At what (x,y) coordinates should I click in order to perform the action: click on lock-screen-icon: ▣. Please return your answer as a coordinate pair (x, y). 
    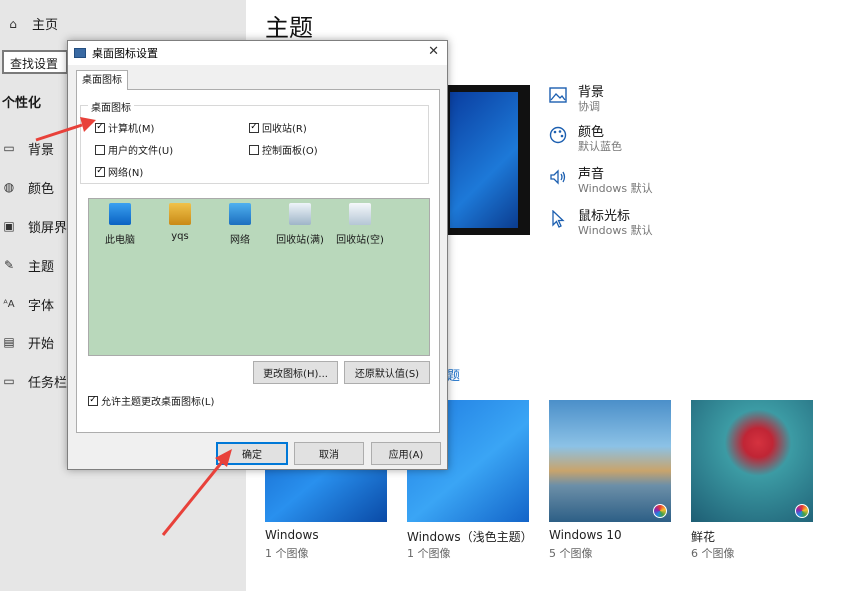
    Looking at the image, I should click on (9, 226).